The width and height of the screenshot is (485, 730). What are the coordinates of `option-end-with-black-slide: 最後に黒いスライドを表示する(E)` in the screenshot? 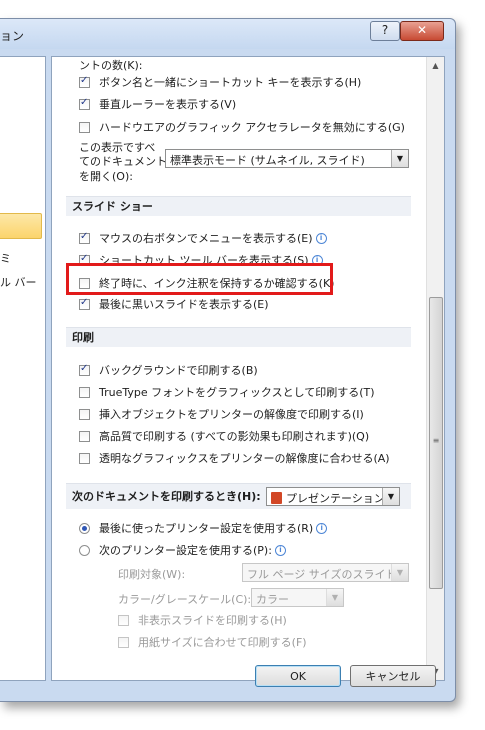 It's located at (174, 304).